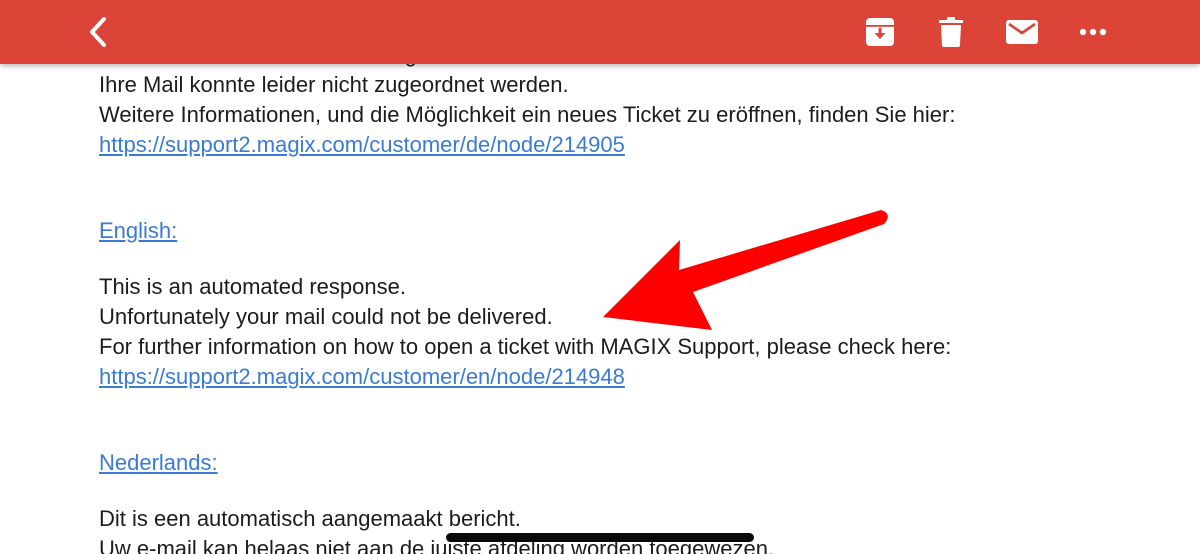  What do you see at coordinates (252, 286) in the screenshot?
I see `english-line-1: This is an automated response.` at bounding box center [252, 286].